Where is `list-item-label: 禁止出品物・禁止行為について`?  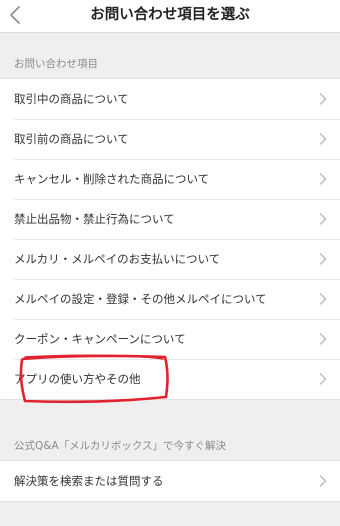 list-item-label: 禁止出品物・禁止行為について is located at coordinates (94, 219).